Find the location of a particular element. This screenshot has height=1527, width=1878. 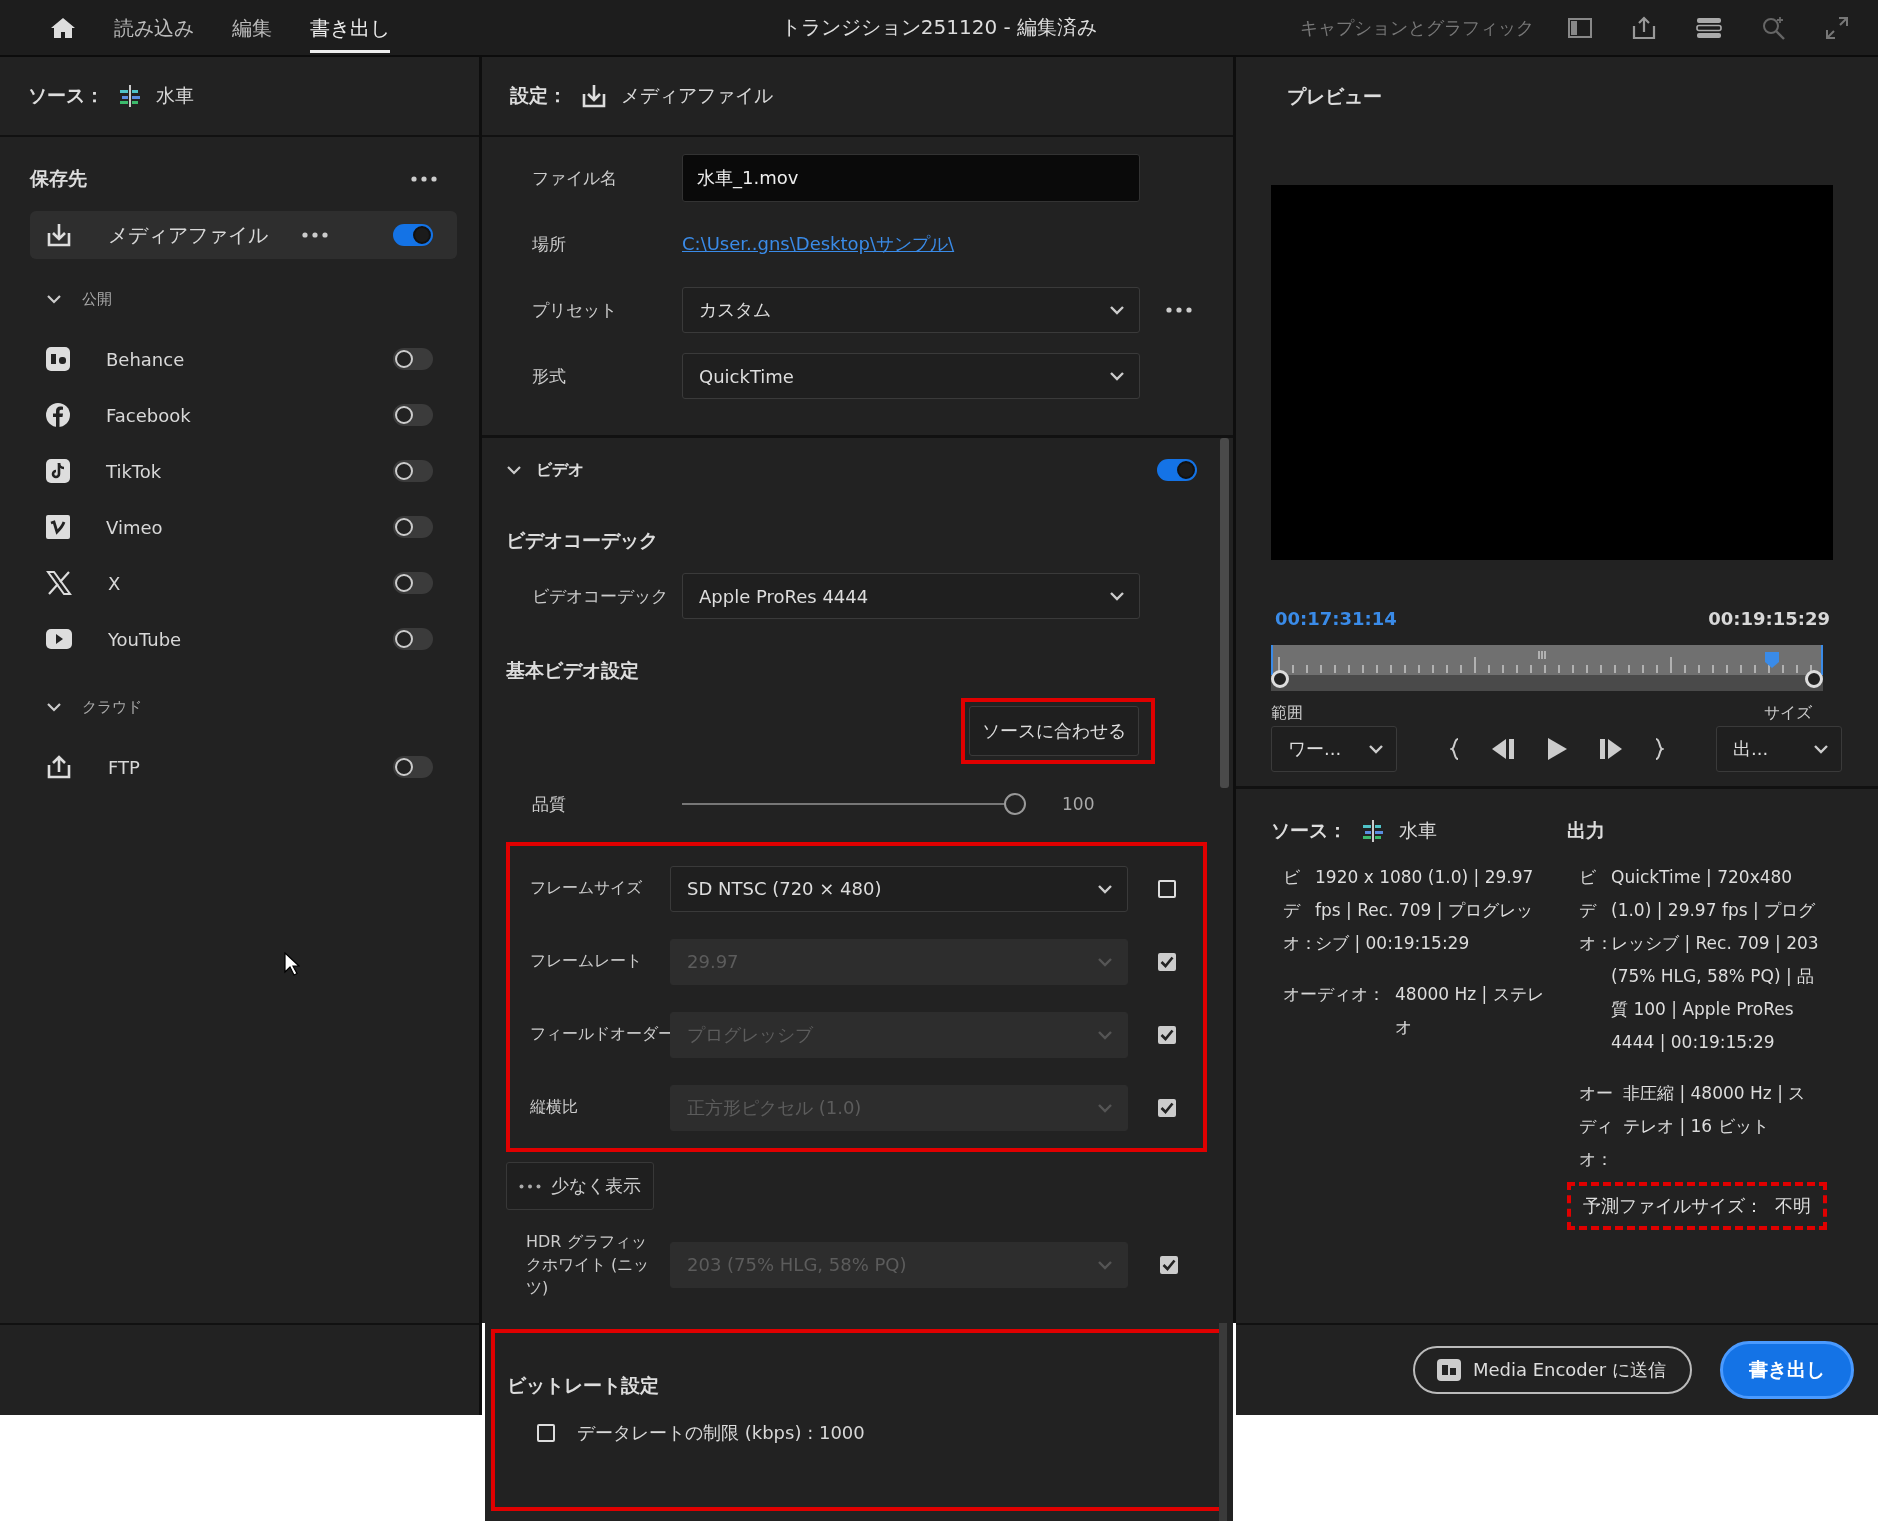

estimate-value: 不明 is located at coordinates (1793, 1206).